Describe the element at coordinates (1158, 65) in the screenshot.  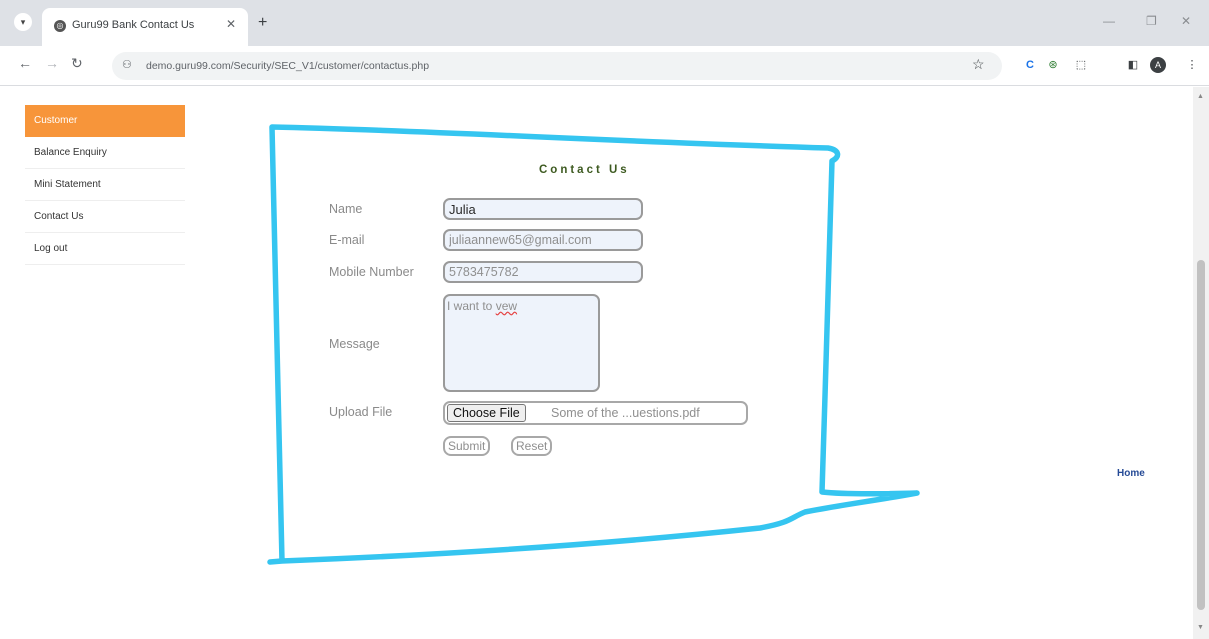
I see `profile-avatar-icon: A` at that location.